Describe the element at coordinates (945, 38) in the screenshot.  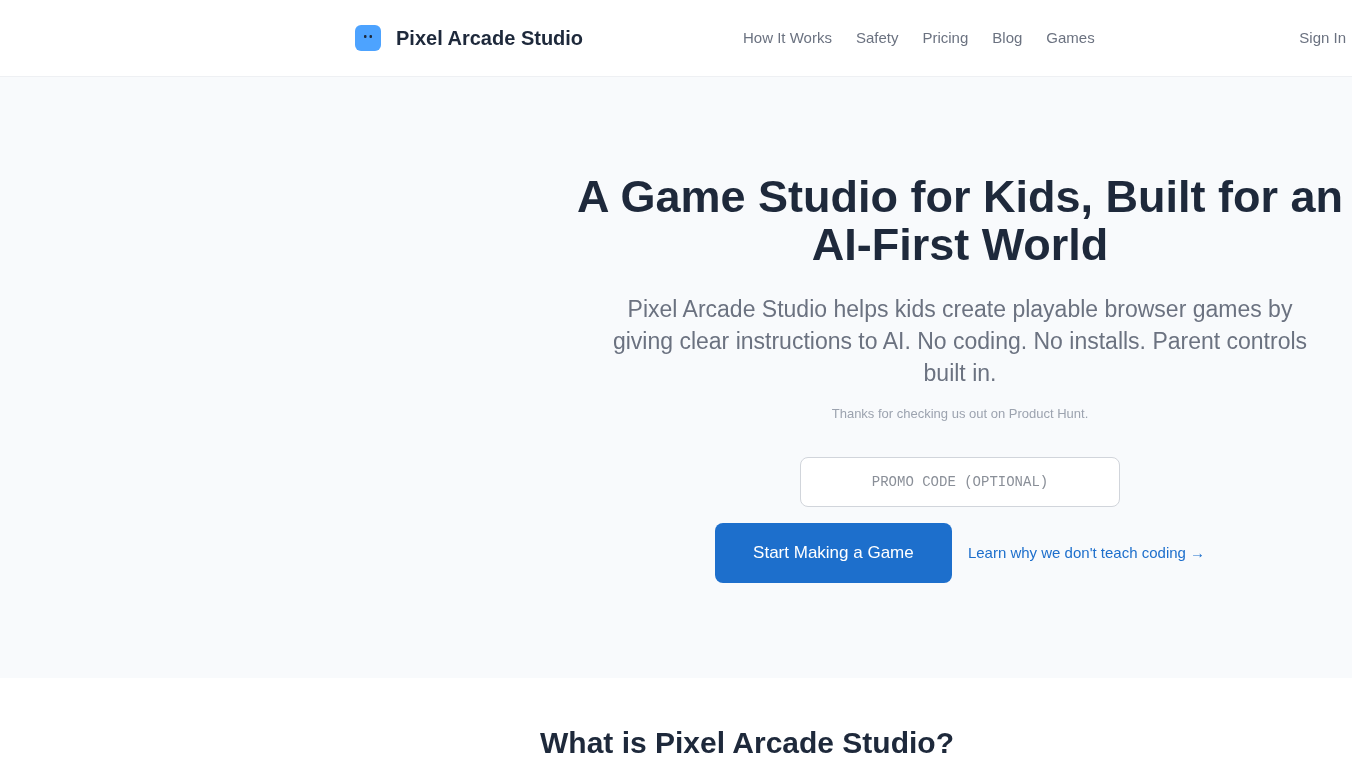
I see `nav-link: Pricing` at that location.